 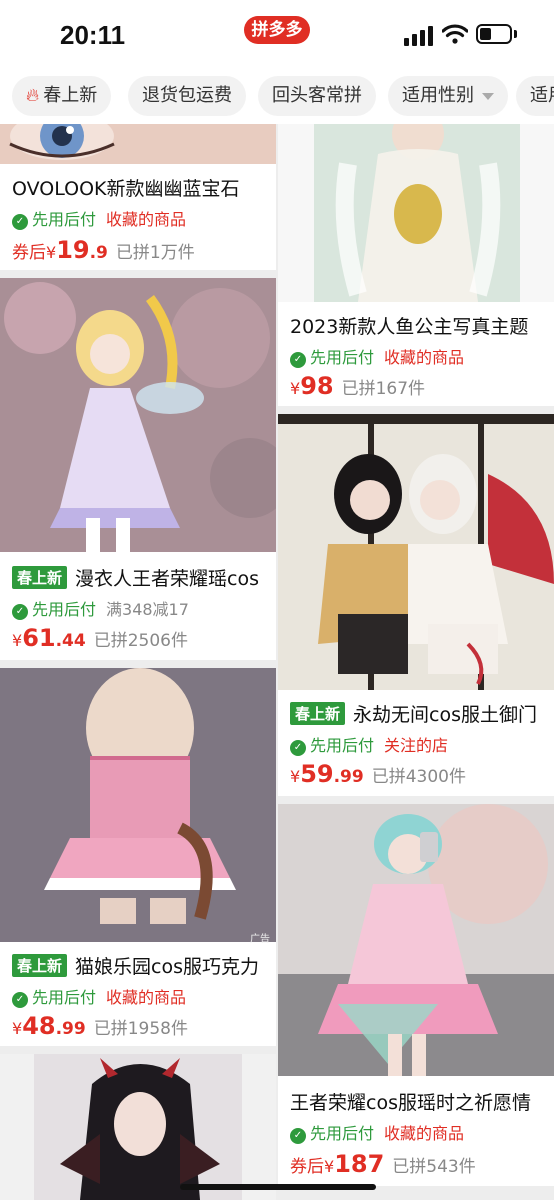 I want to click on product-card, so click(x=138, y=1127).